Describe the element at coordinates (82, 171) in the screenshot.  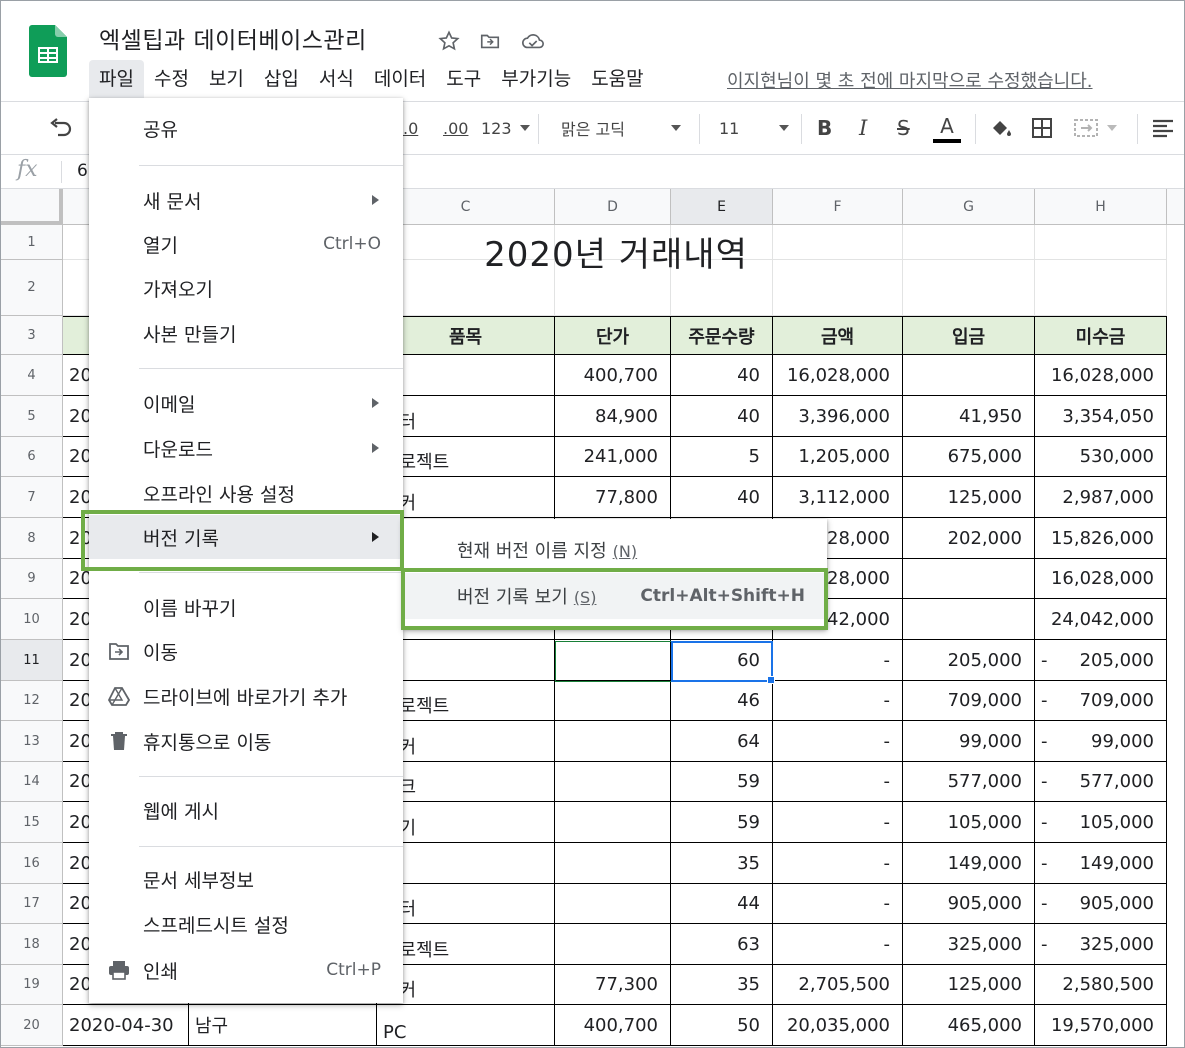
I see `formula-input: 6` at that location.